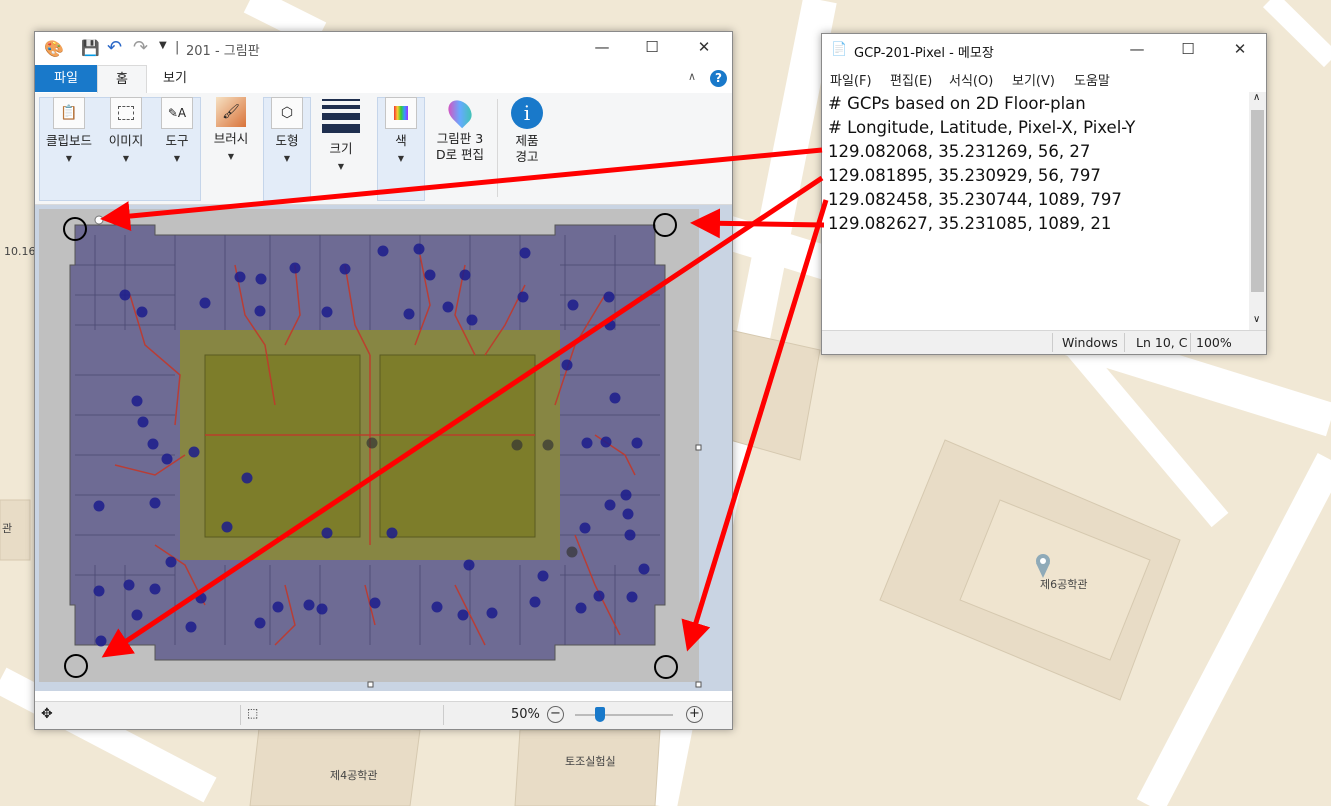 This screenshot has height=806, width=1331. Describe the element at coordinates (69, 113) in the screenshot. I see `clipboard-icon: 📋` at that location.